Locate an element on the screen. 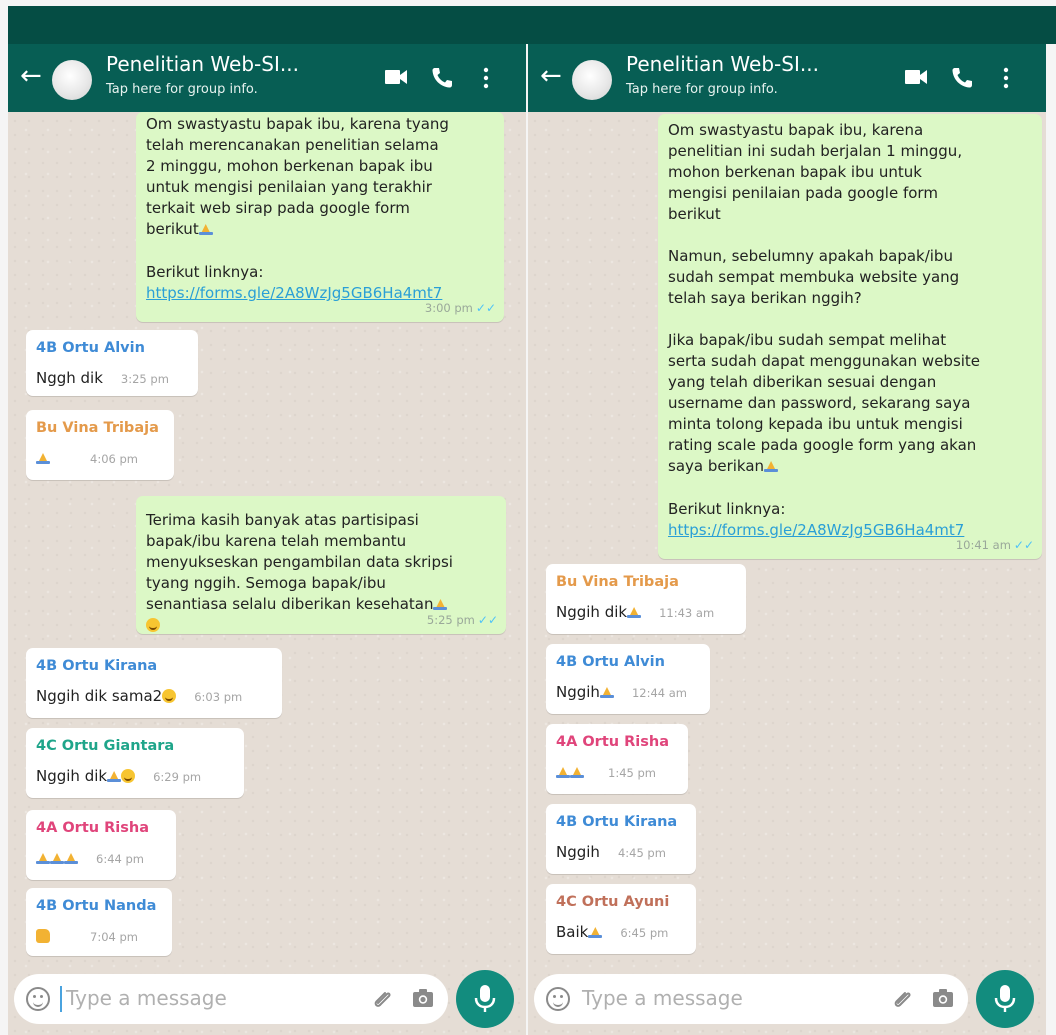 This screenshot has width=1056, height=1035. message-text: 4:06 pm is located at coordinates (100, 459).